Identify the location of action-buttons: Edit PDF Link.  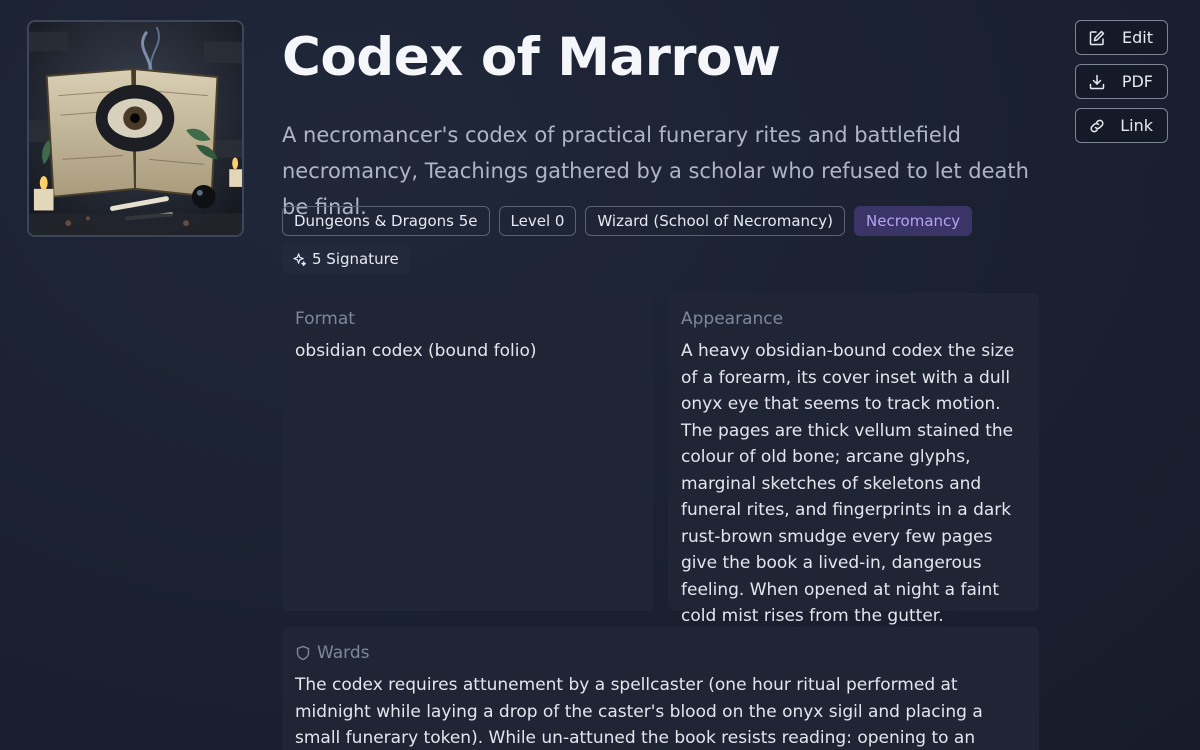
(1121, 81).